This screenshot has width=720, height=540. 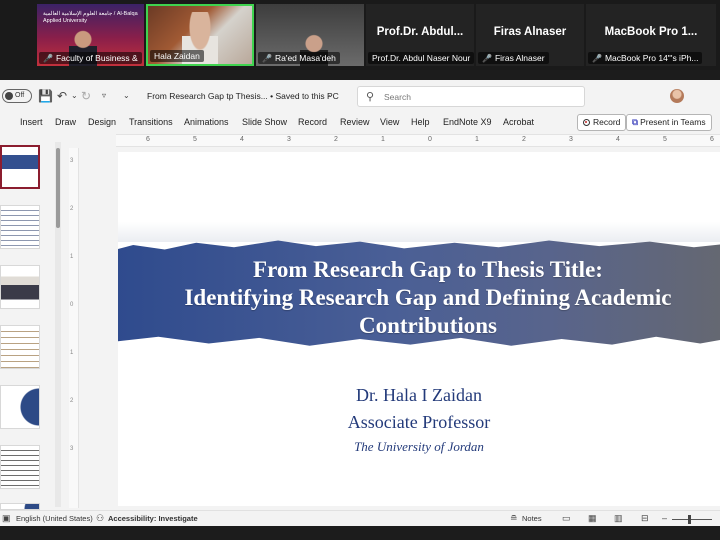 What do you see at coordinates (421, 58) in the screenshot?
I see `participant-name: Prof.Dr. Abdul Naser Nour` at bounding box center [421, 58].